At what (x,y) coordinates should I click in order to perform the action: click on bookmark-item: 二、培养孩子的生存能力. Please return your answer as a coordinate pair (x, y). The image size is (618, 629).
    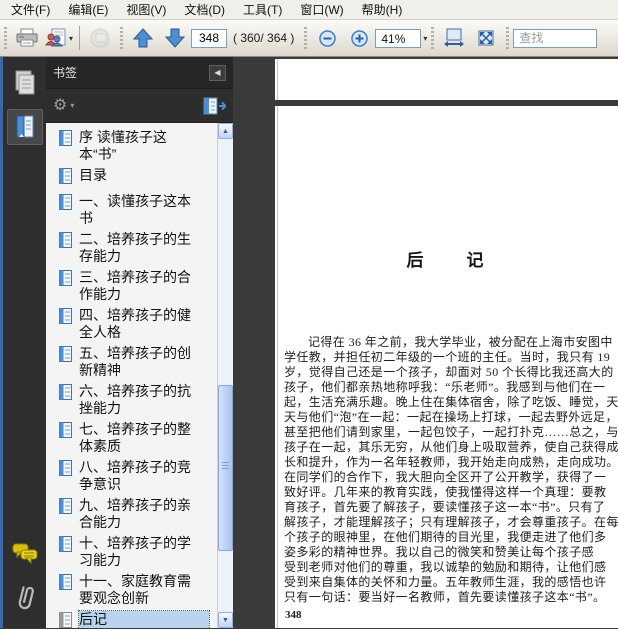
    Looking at the image, I should click on (136, 248).